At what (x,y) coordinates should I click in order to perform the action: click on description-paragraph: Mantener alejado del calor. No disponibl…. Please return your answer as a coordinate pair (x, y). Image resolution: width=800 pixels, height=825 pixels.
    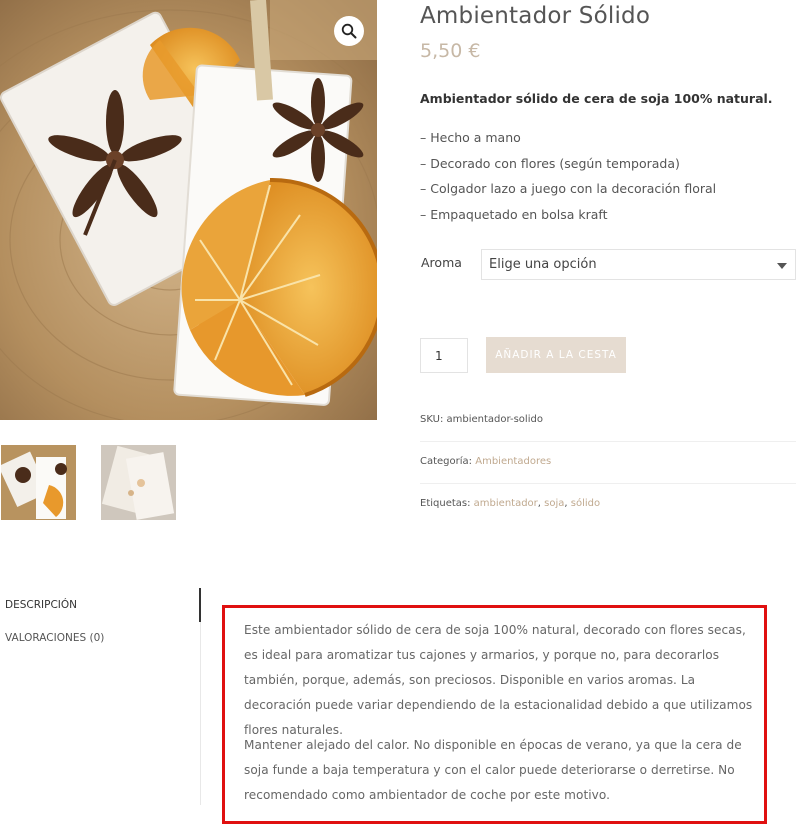
    Looking at the image, I should click on (493, 770).